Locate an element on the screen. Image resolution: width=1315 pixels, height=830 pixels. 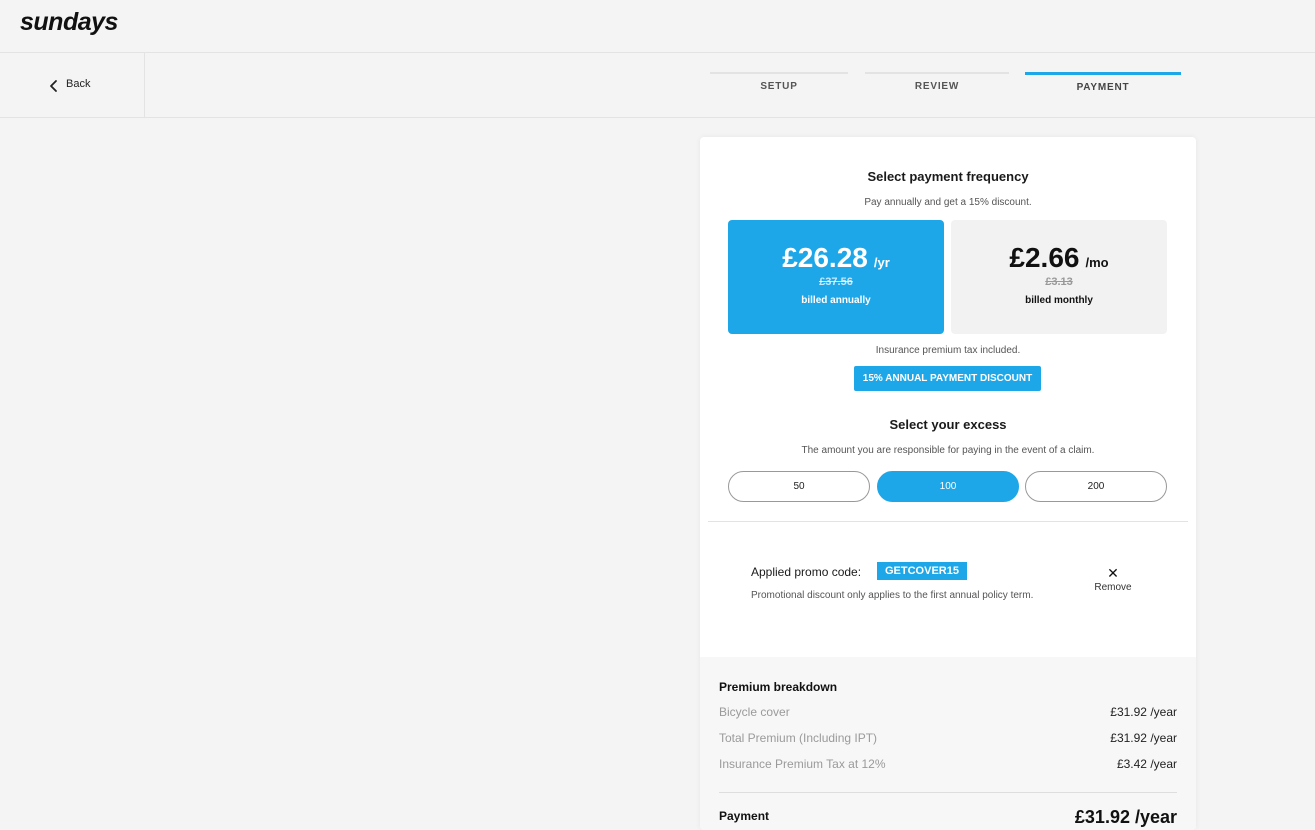
payment-label: Payment is located at coordinates (744, 816).